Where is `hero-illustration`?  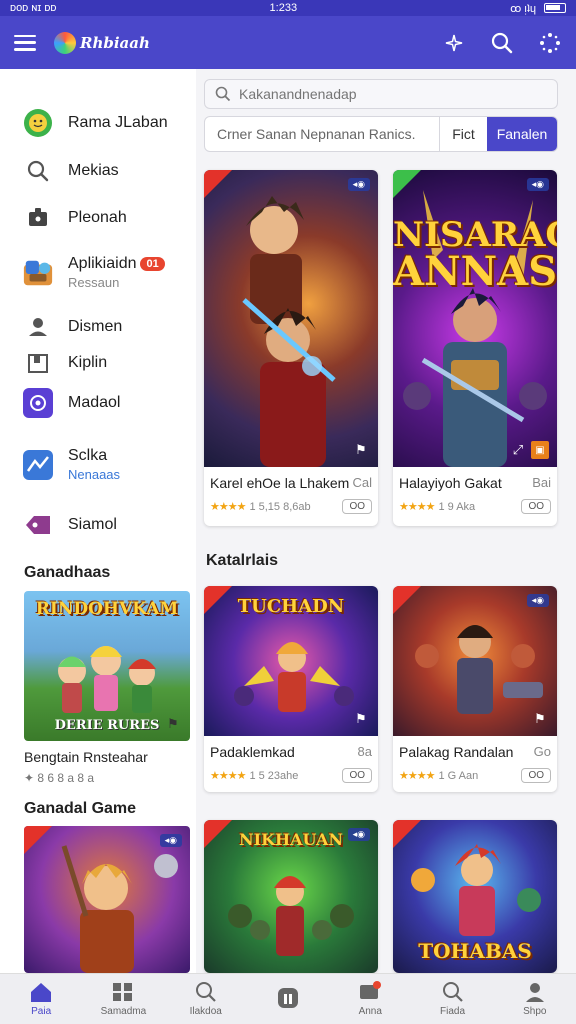 hero-illustration is located at coordinates (289, 331).